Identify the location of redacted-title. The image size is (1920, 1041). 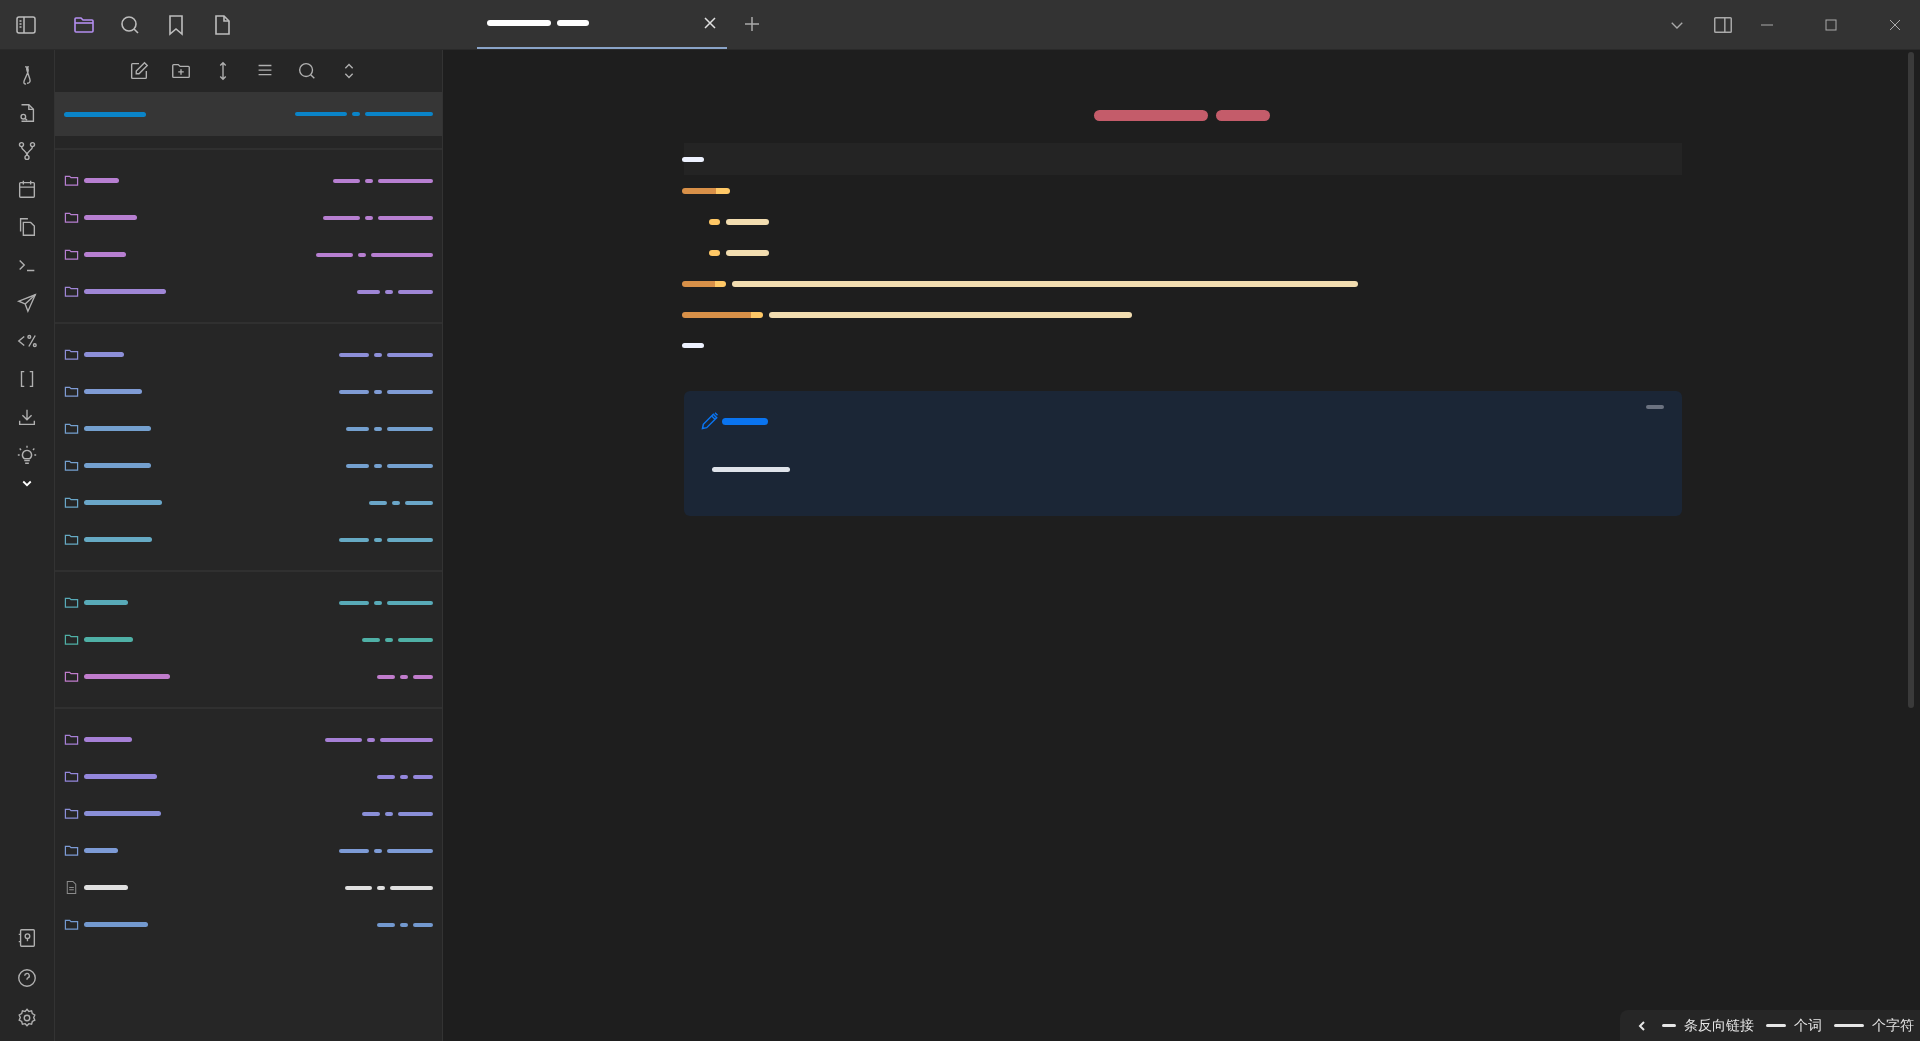
(1242, 115).